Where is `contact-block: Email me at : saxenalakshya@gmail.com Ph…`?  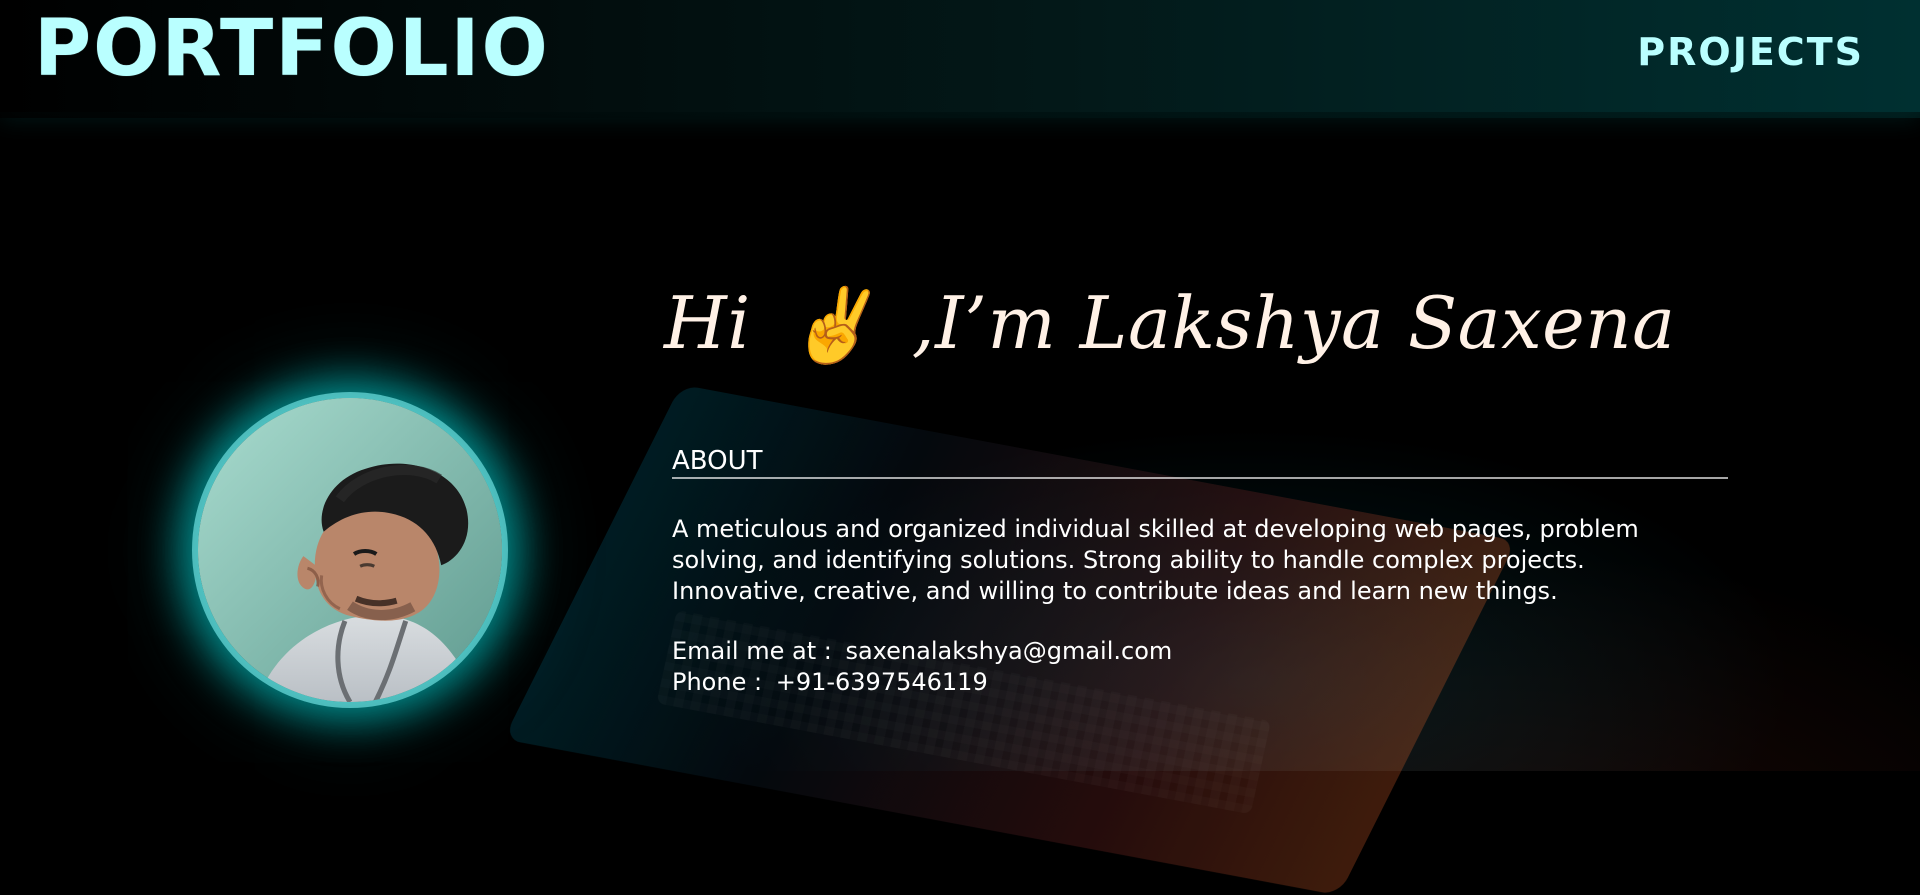 contact-block: Email me at : saxenalakshya@gmail.com Ph… is located at coordinates (922, 667).